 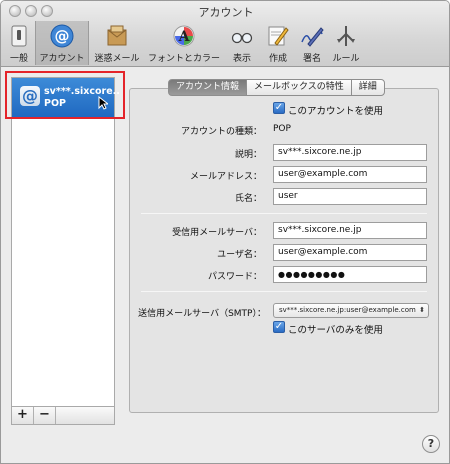 I want to click on fullname-field: user, so click(x=350, y=196).